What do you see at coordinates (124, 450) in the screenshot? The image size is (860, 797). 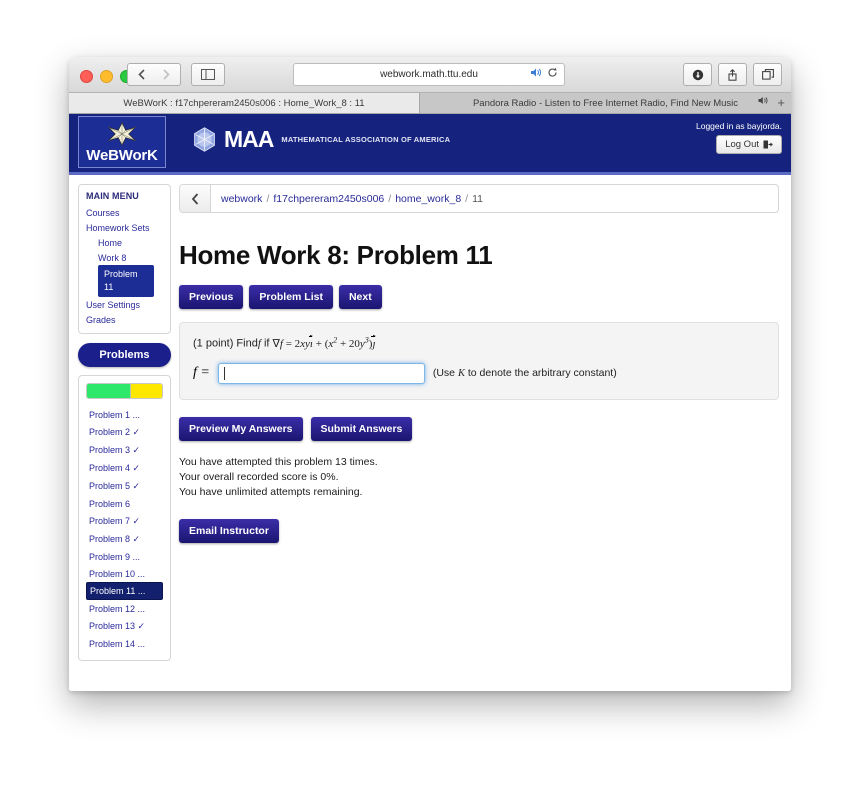 I see `list-item: Problem 3 ✓` at bounding box center [124, 450].